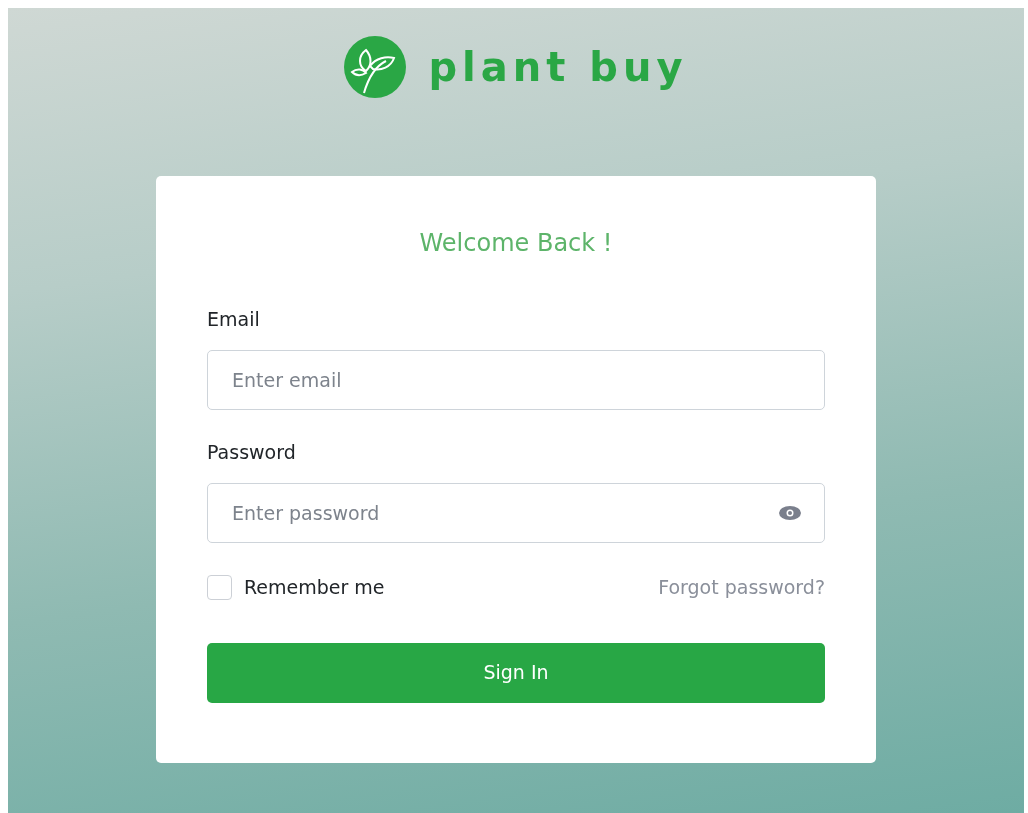 The height and width of the screenshot is (813, 1028). What do you see at coordinates (219, 587) in the screenshot?
I see `remember-checkbox` at bounding box center [219, 587].